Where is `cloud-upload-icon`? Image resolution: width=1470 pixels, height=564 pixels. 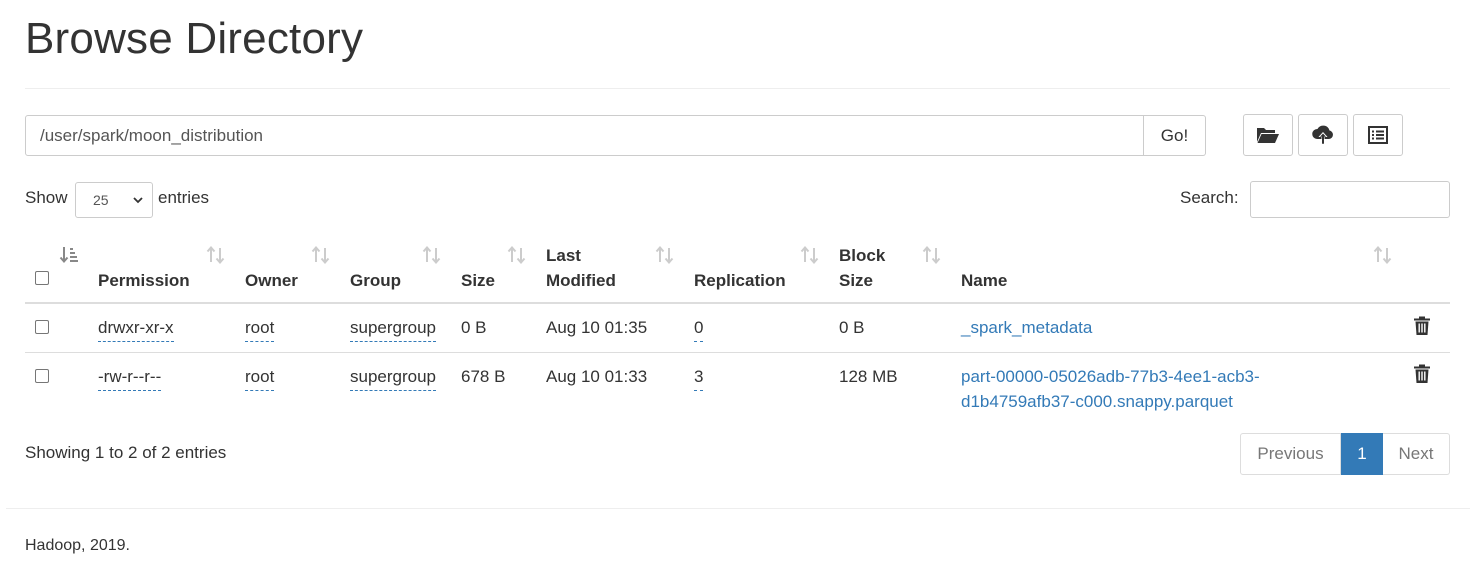 cloud-upload-icon is located at coordinates (1322, 134).